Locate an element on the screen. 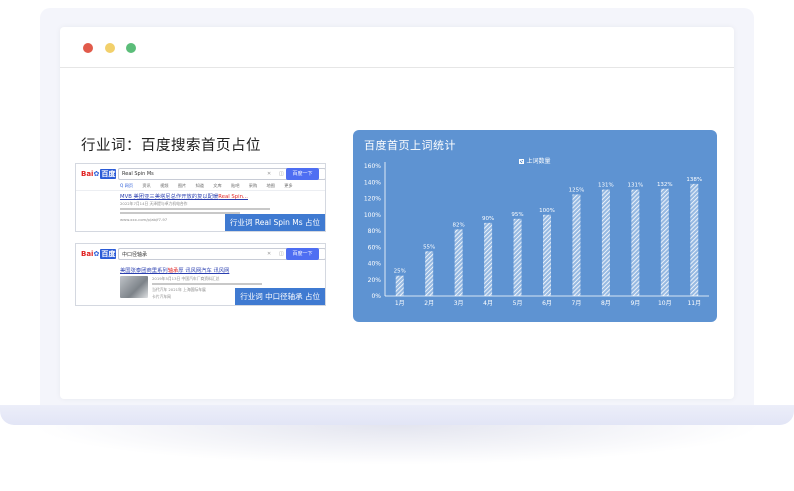  tab-zhidao: 知道 is located at coordinates (200, 185).